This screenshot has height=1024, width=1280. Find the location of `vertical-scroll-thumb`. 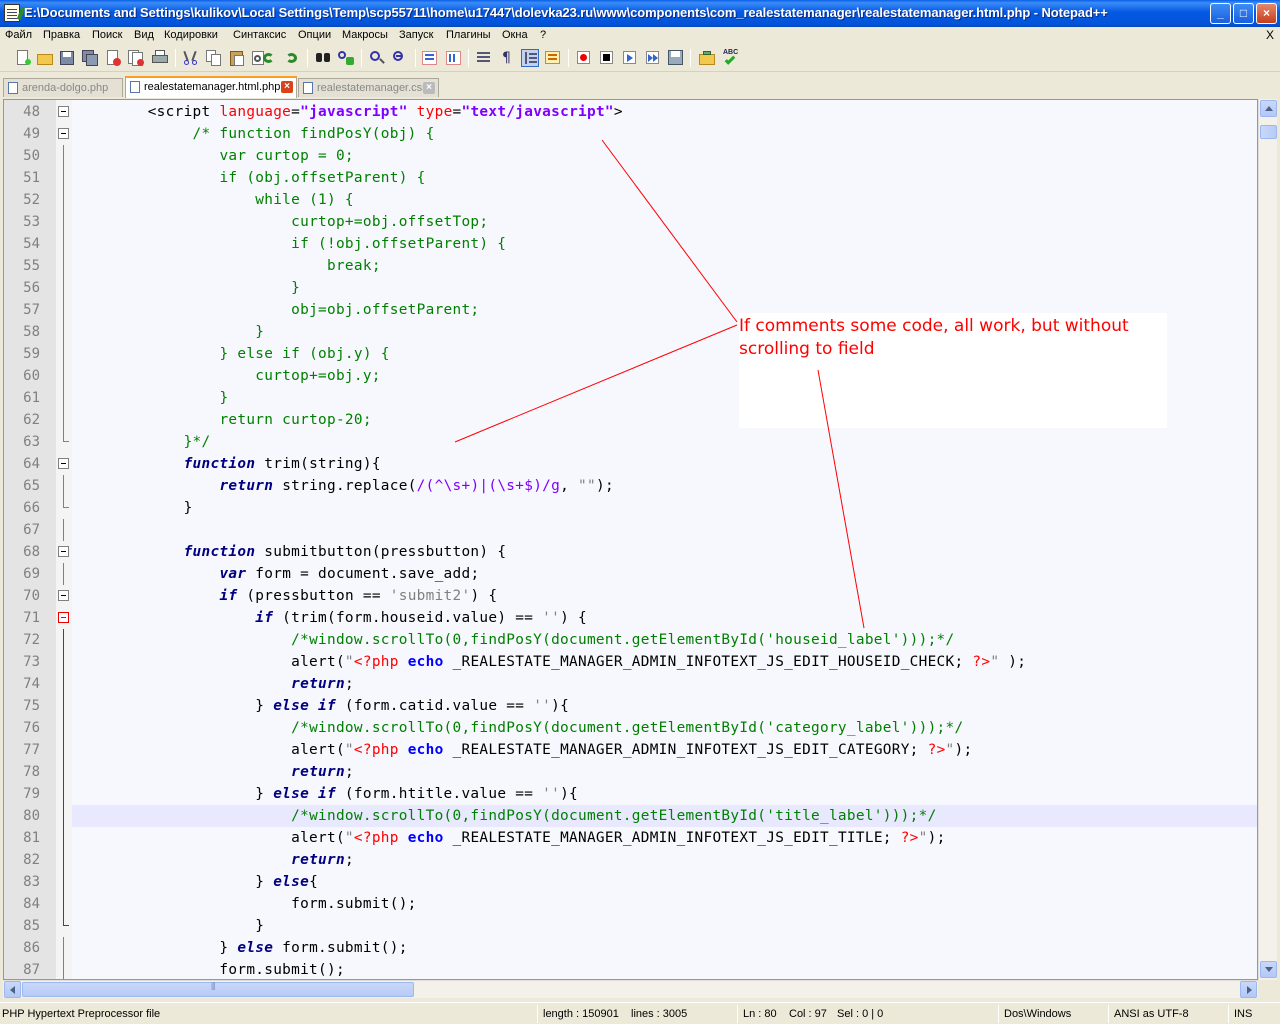

vertical-scroll-thumb is located at coordinates (1268, 132).